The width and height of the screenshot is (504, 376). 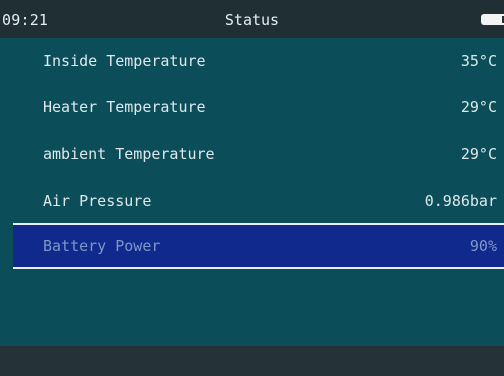 I want to click on list-item-value: 35°C, so click(x=478, y=61).